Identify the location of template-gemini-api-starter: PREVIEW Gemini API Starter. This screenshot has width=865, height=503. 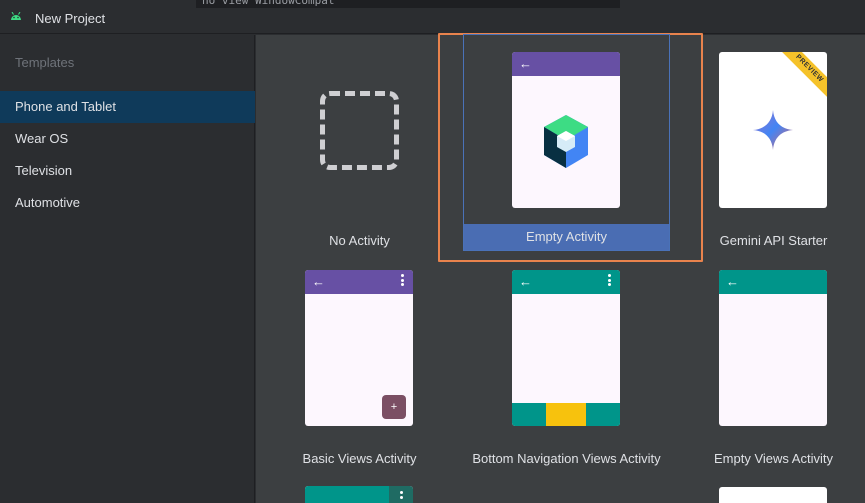
(767, 147).